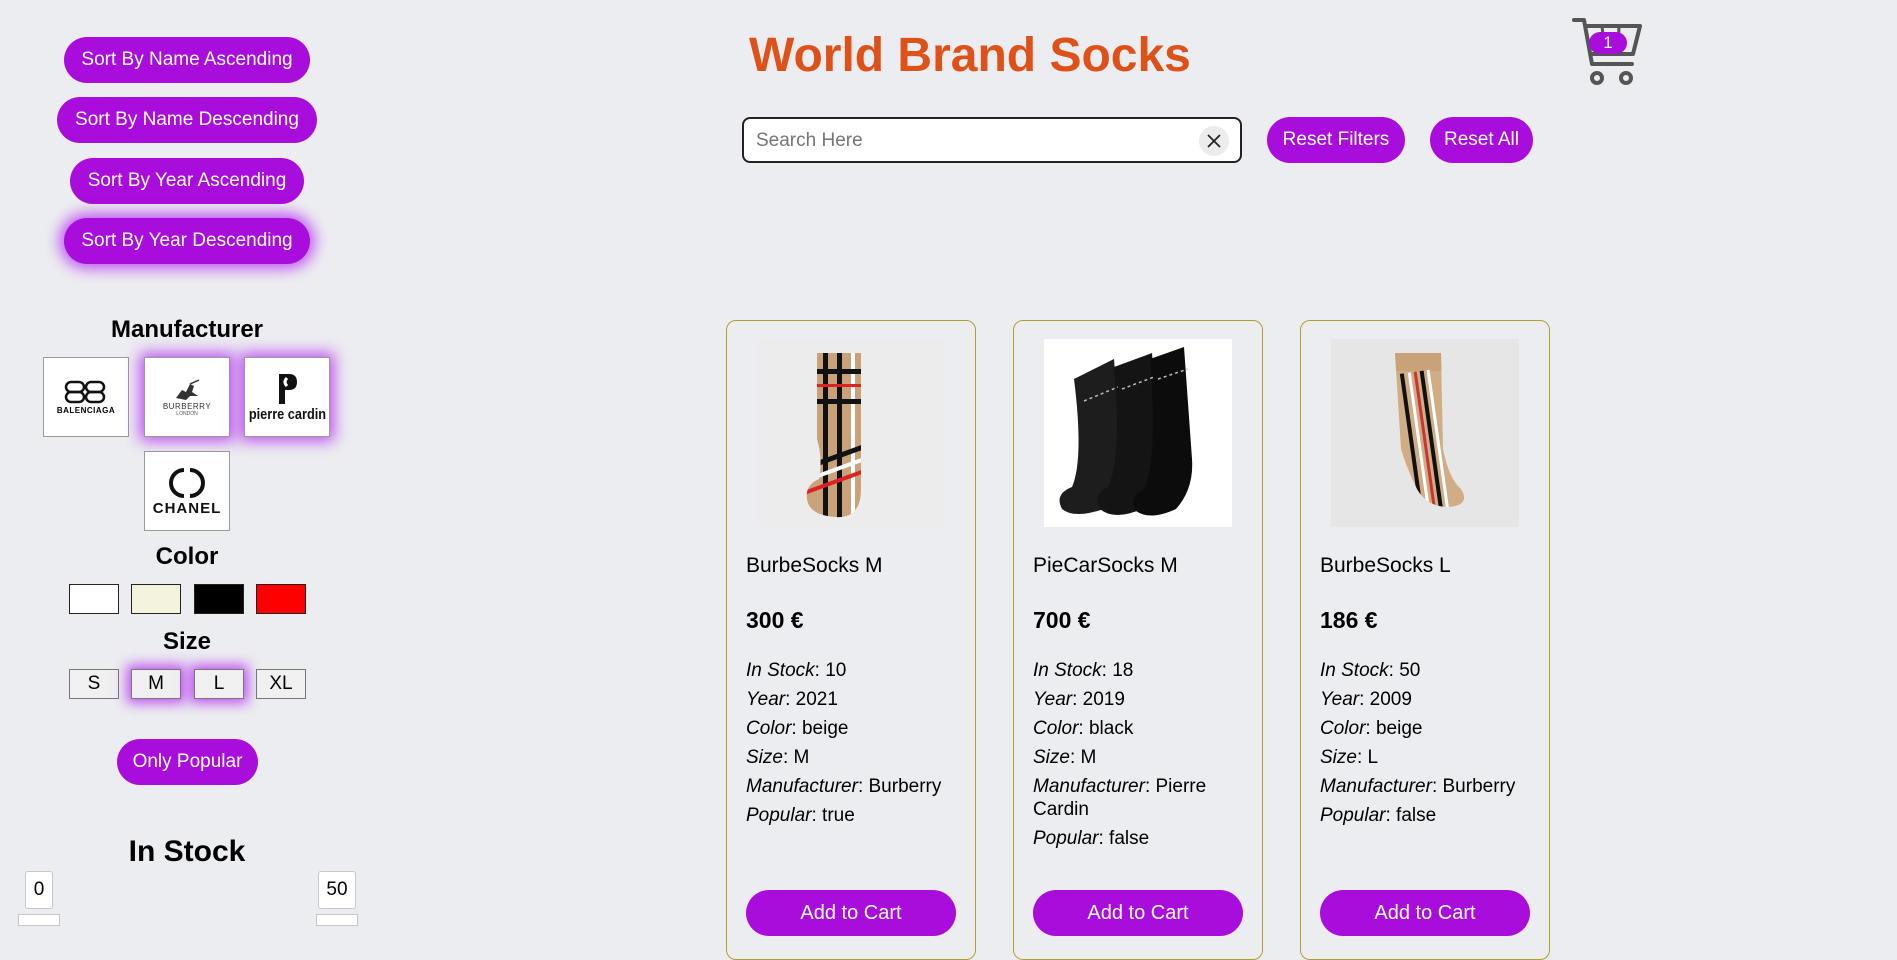 This screenshot has width=1897, height=960. Describe the element at coordinates (187, 329) in the screenshot. I see `manufacturer-heading: Manufacturer` at that location.